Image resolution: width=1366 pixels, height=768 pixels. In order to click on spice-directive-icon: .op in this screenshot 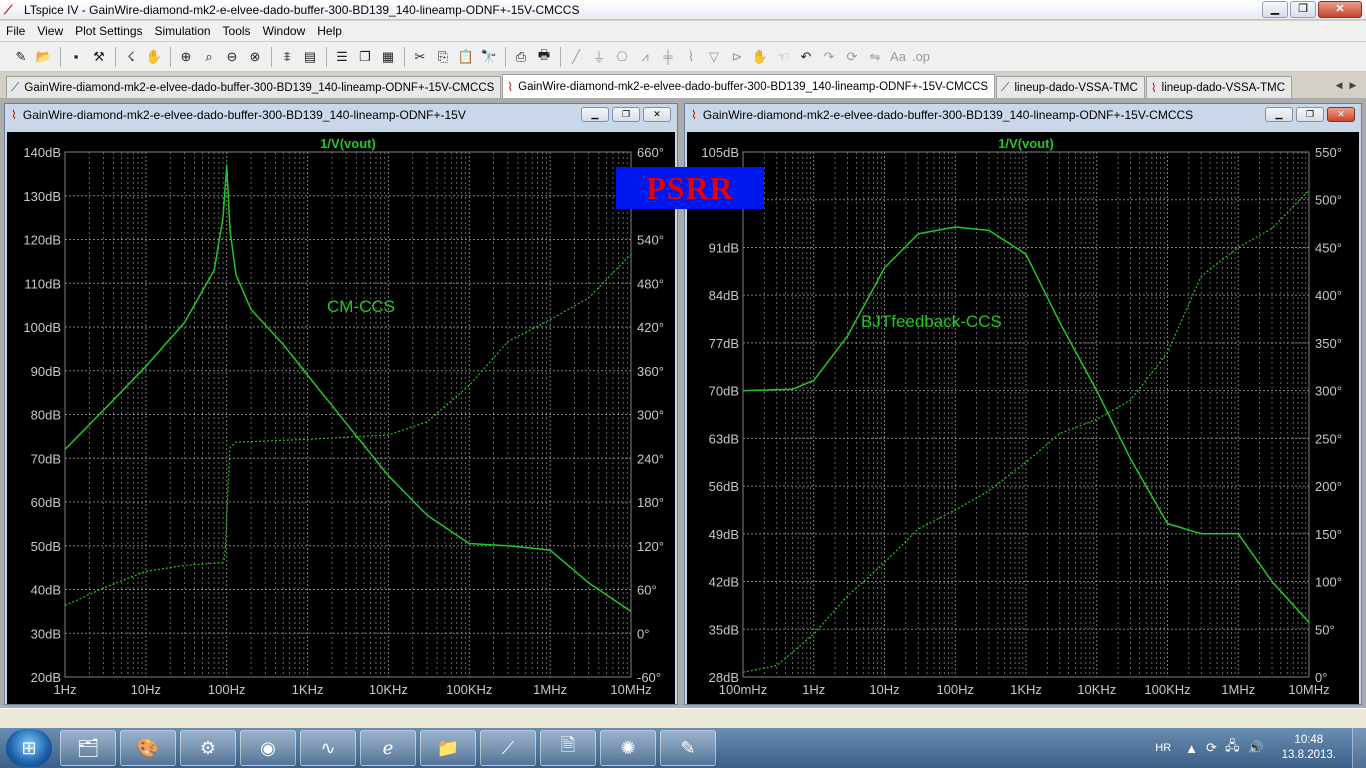, I will do `click(921, 57)`.